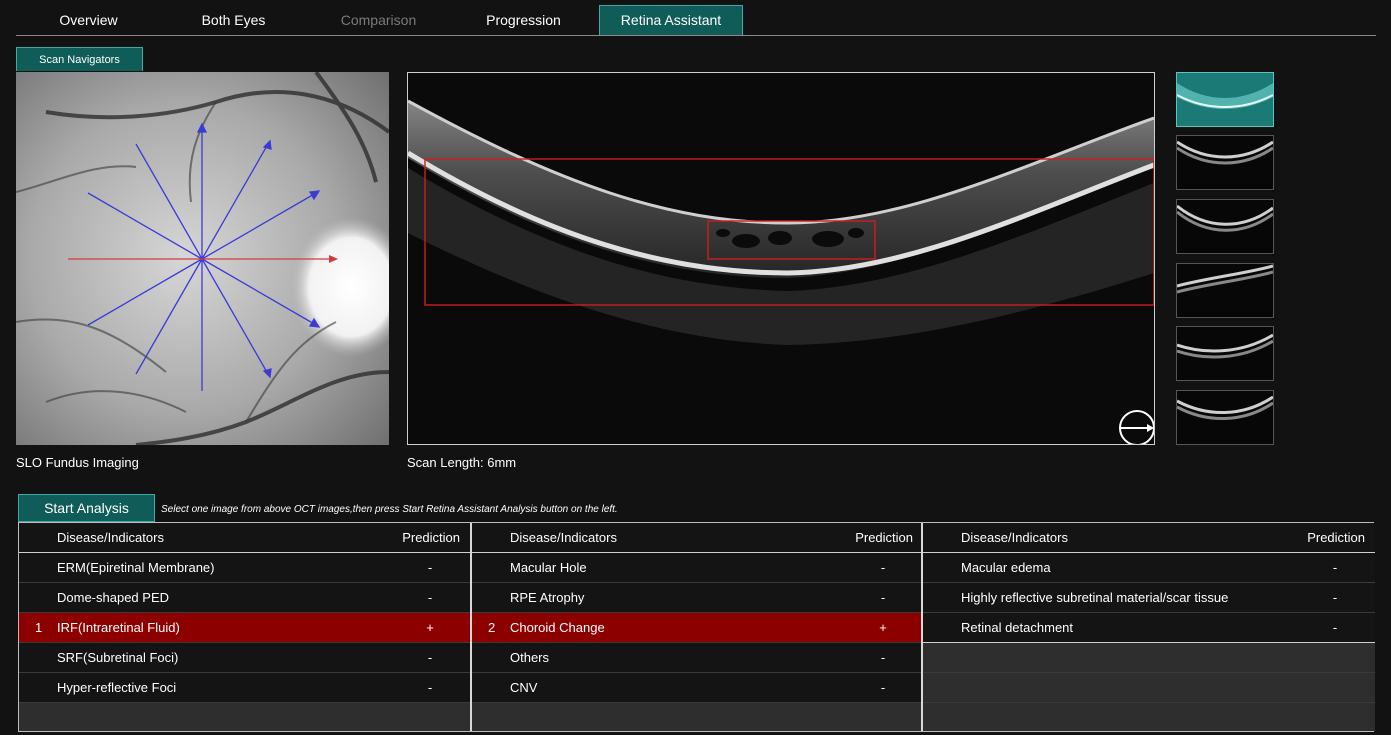 The width and height of the screenshot is (1391, 735). What do you see at coordinates (118, 657) in the screenshot?
I see `row-indicator: SRF(Subretinal Foci)` at bounding box center [118, 657].